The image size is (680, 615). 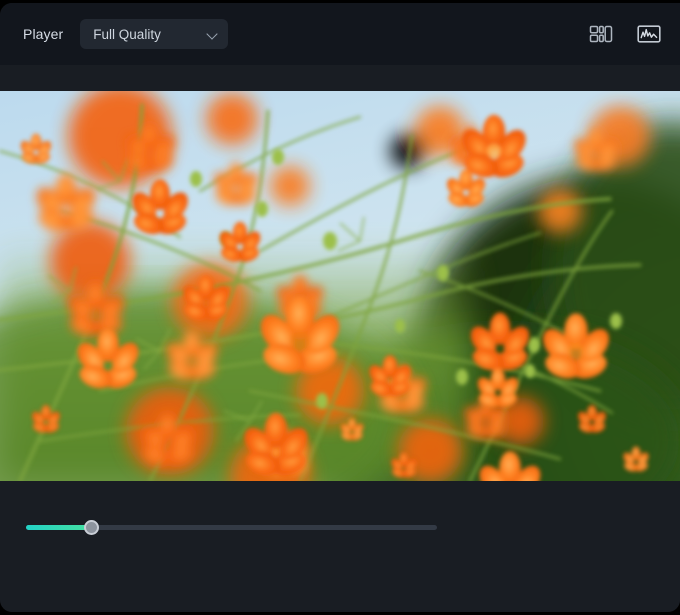 I want to click on page-title: Player, so click(x=43, y=34).